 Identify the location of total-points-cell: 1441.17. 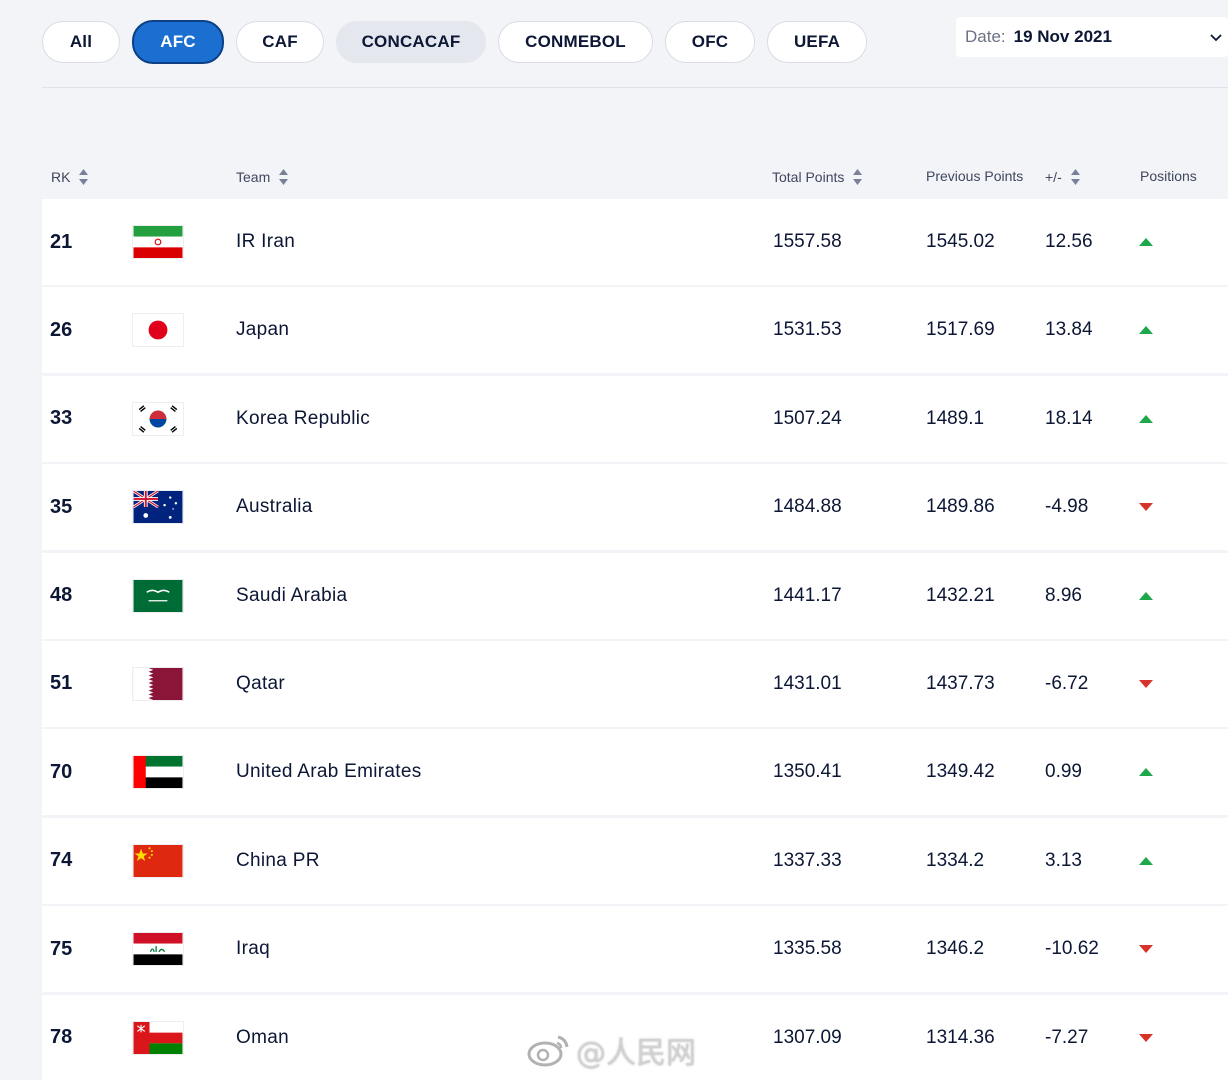
(807, 595).